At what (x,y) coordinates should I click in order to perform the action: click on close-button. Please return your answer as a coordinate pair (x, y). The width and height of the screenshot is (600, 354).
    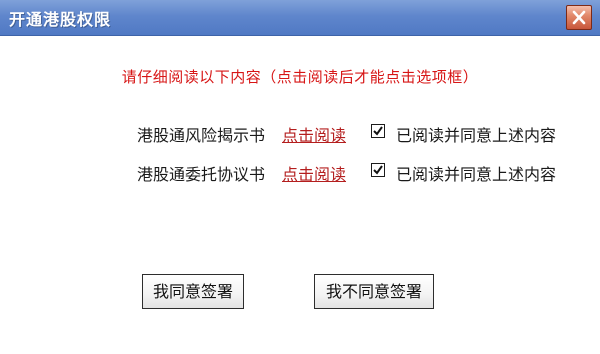
    Looking at the image, I should click on (579, 17).